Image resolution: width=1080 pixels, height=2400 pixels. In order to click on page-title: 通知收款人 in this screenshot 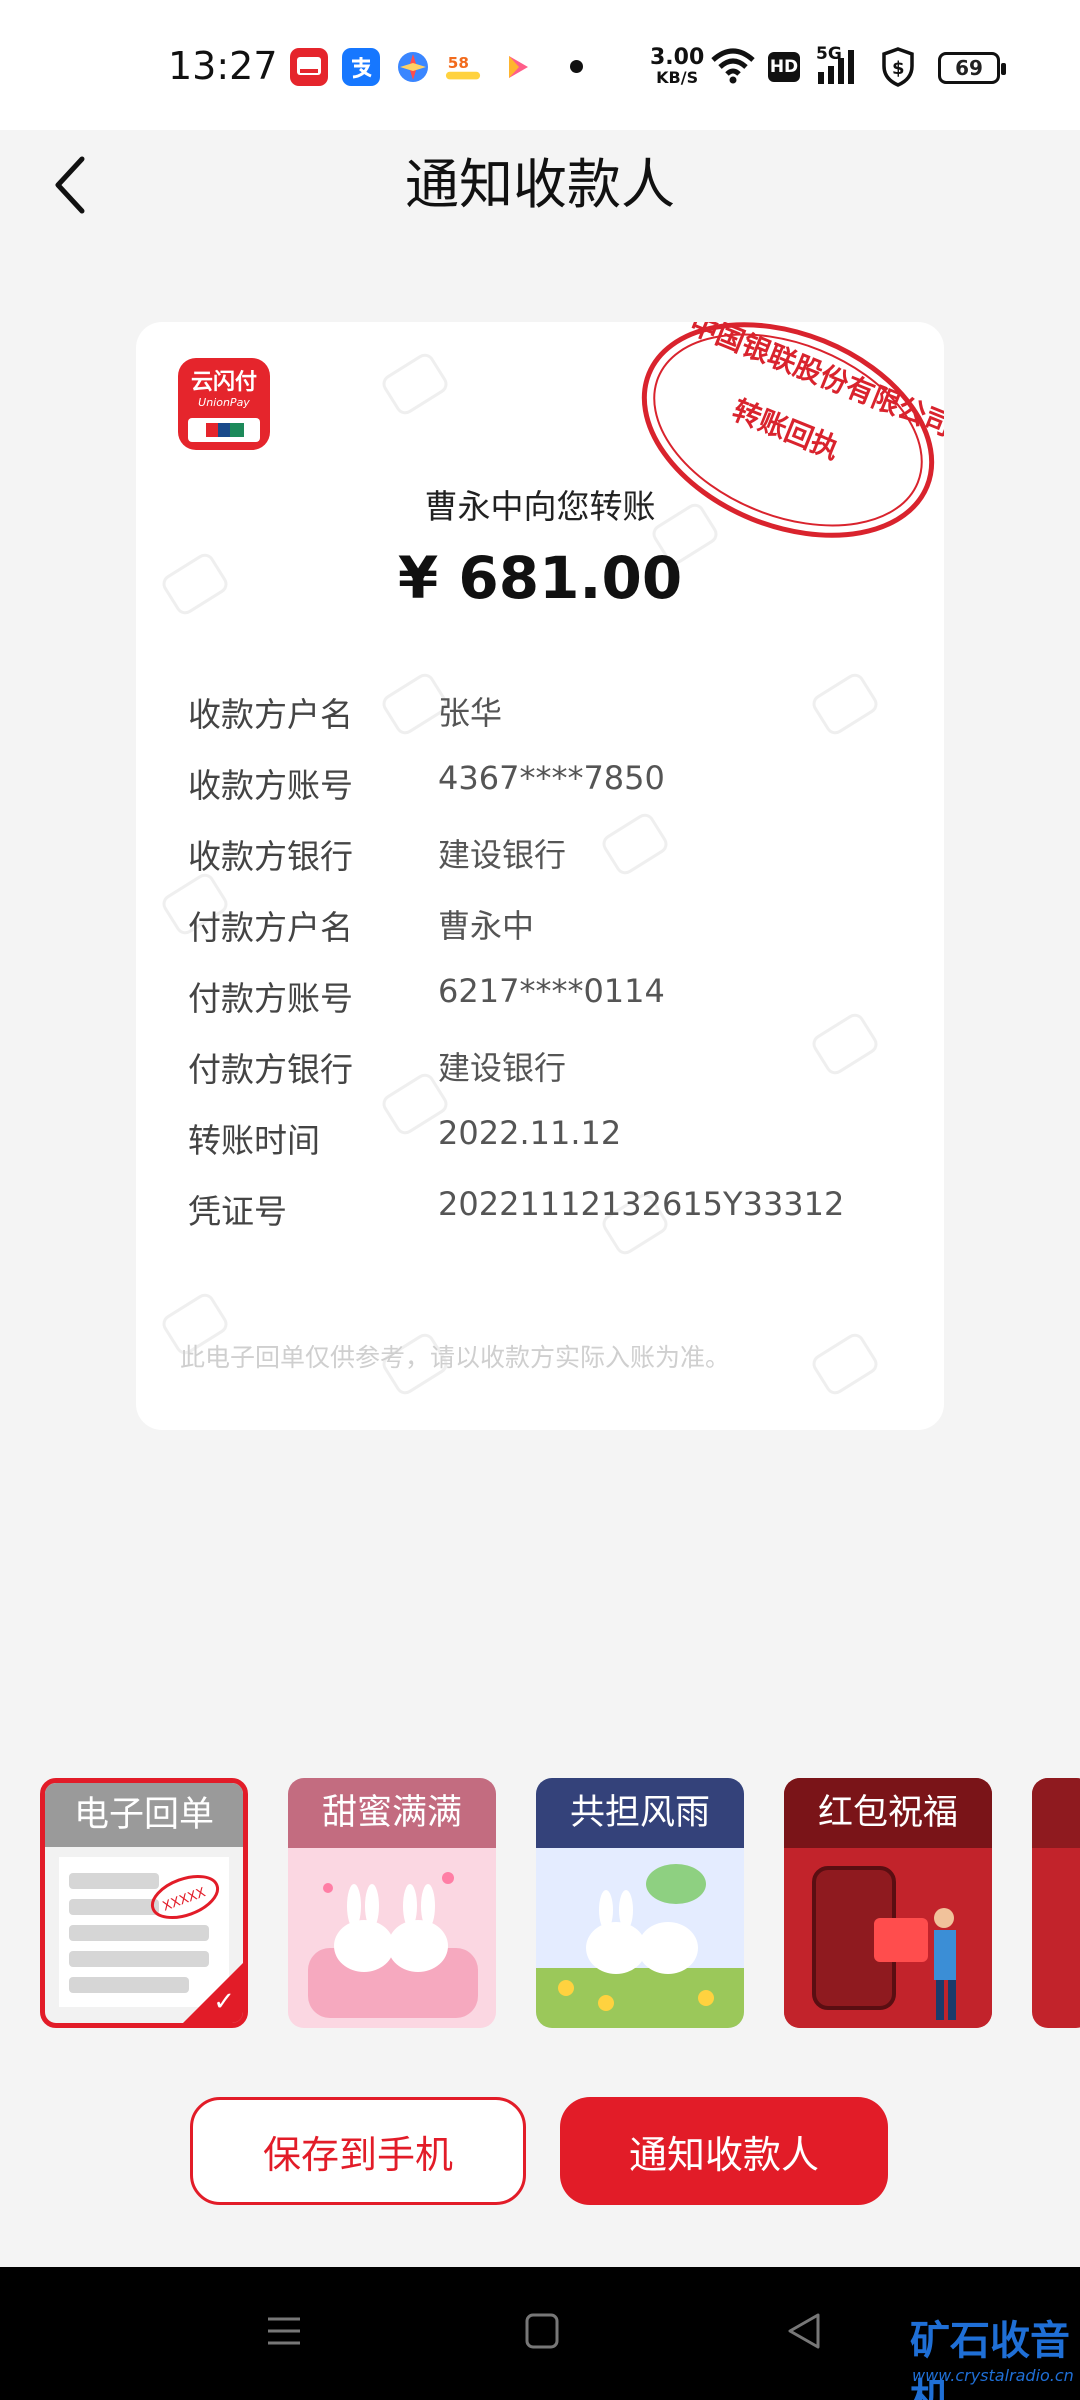, I will do `click(540, 184)`.